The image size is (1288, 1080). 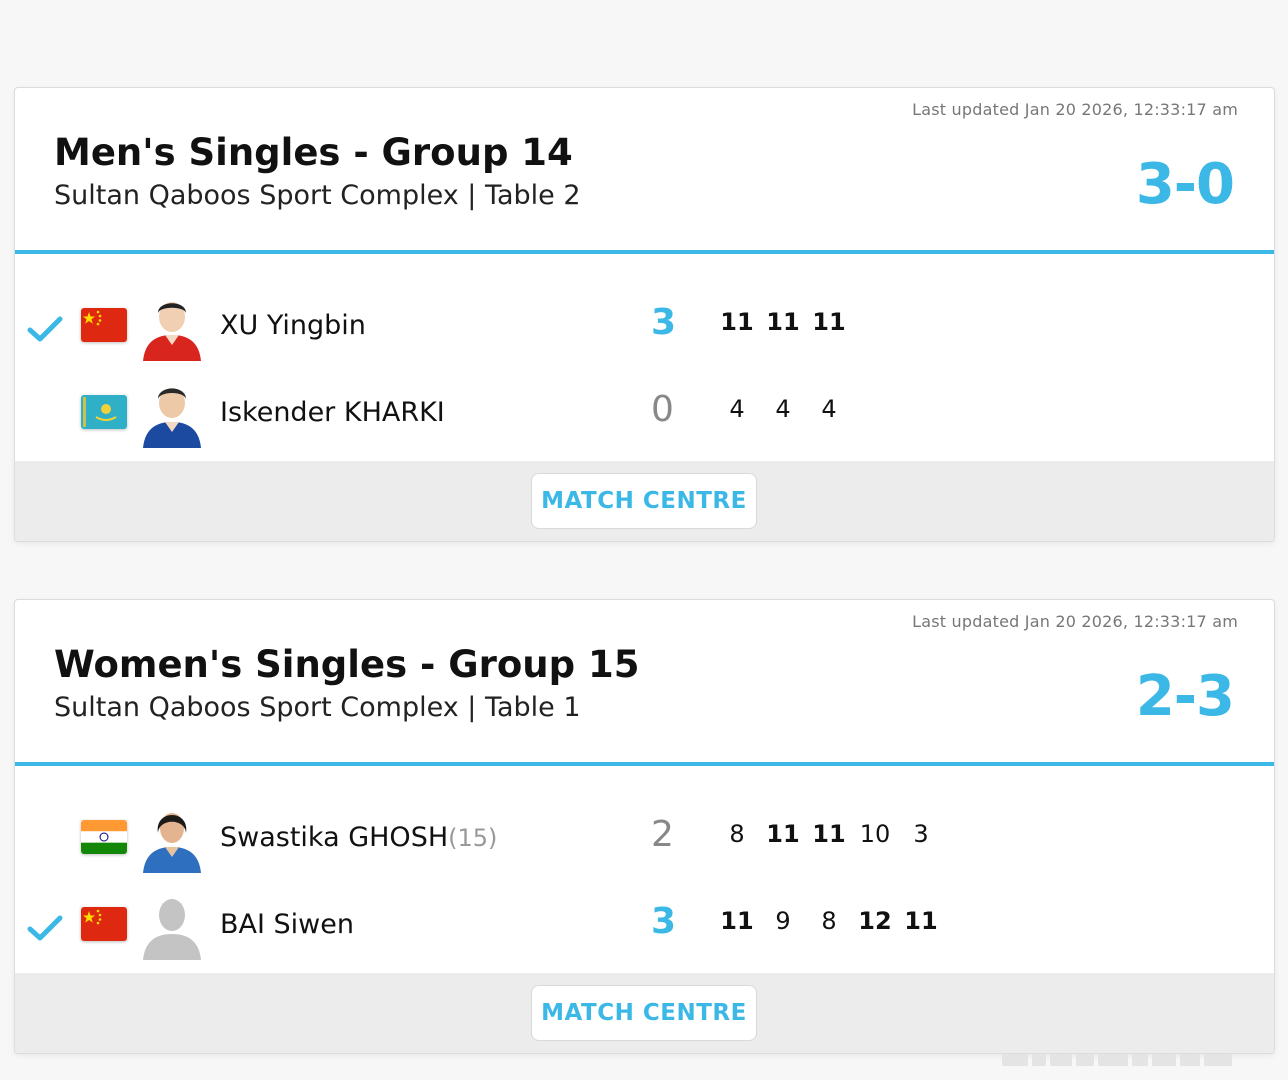 I want to click on game-score: 3, so click(x=921, y=834).